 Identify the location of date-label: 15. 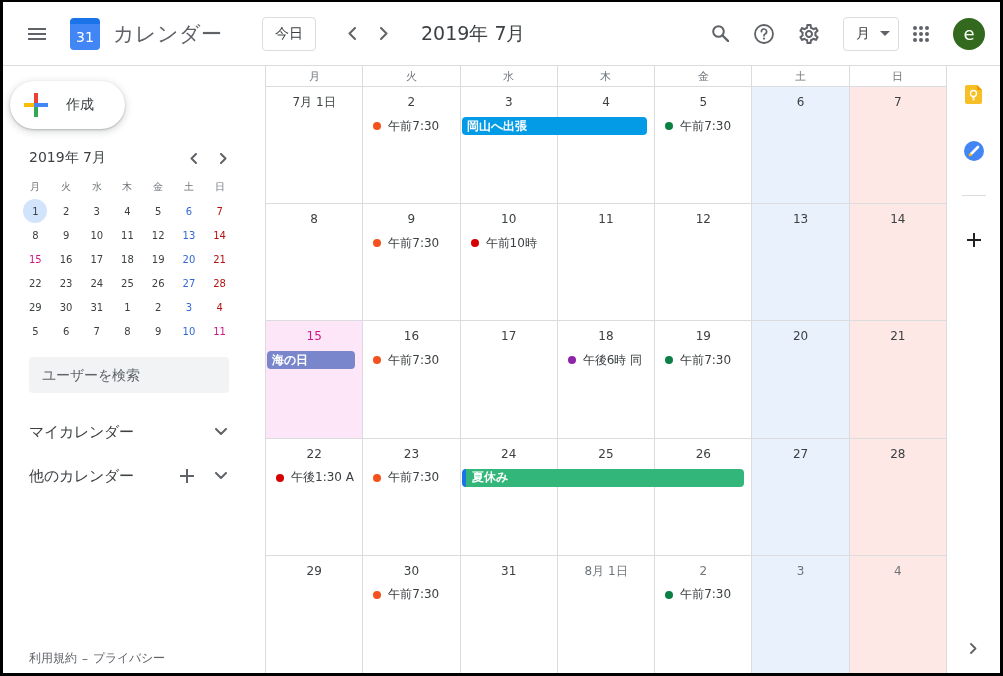
(314, 340).